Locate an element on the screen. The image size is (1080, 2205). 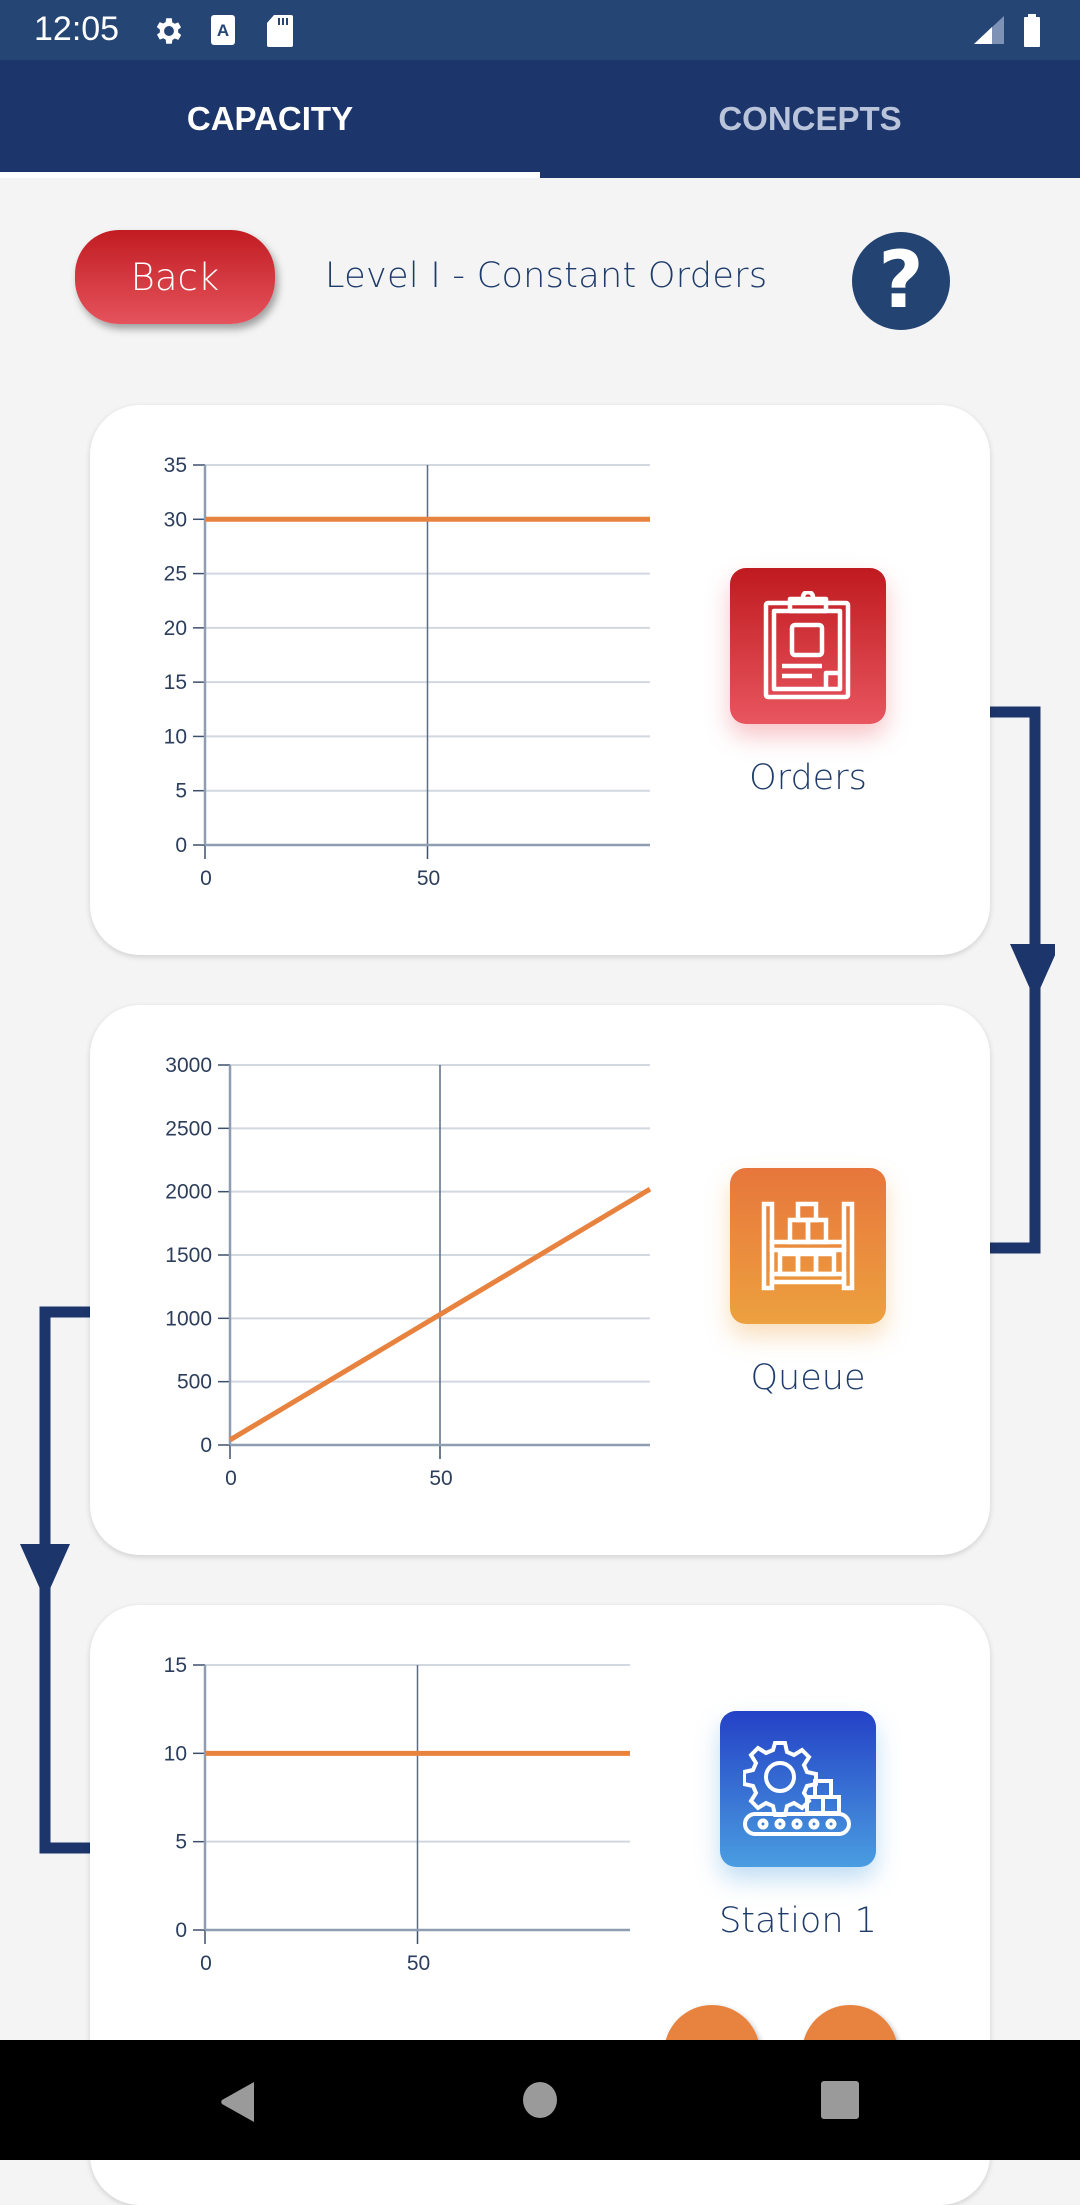
station-node-button is located at coordinates (798, 1789).